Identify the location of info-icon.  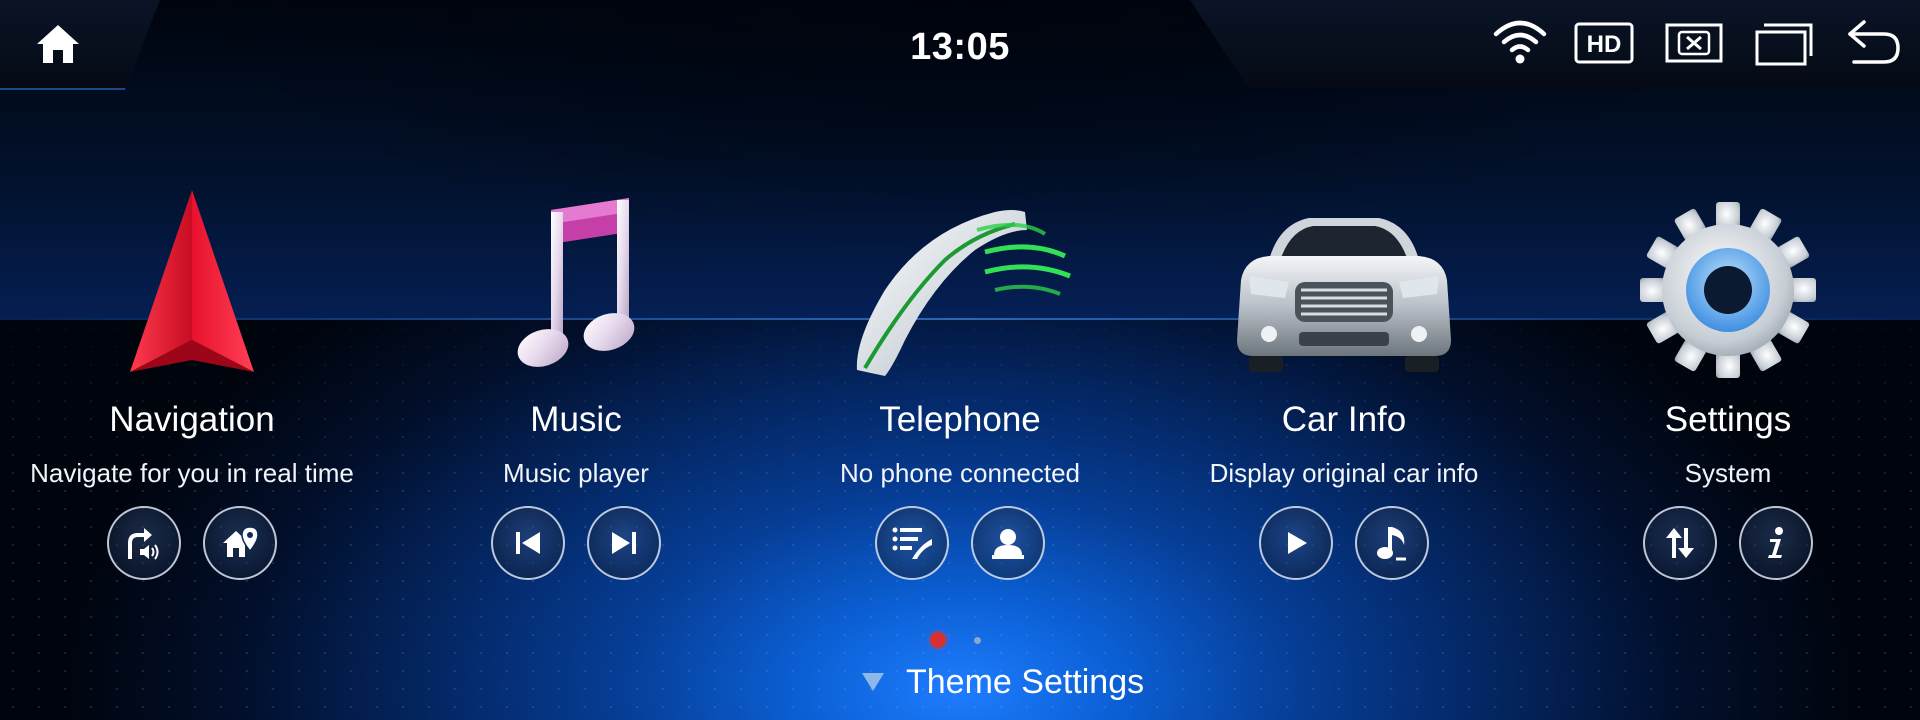
(1775, 542).